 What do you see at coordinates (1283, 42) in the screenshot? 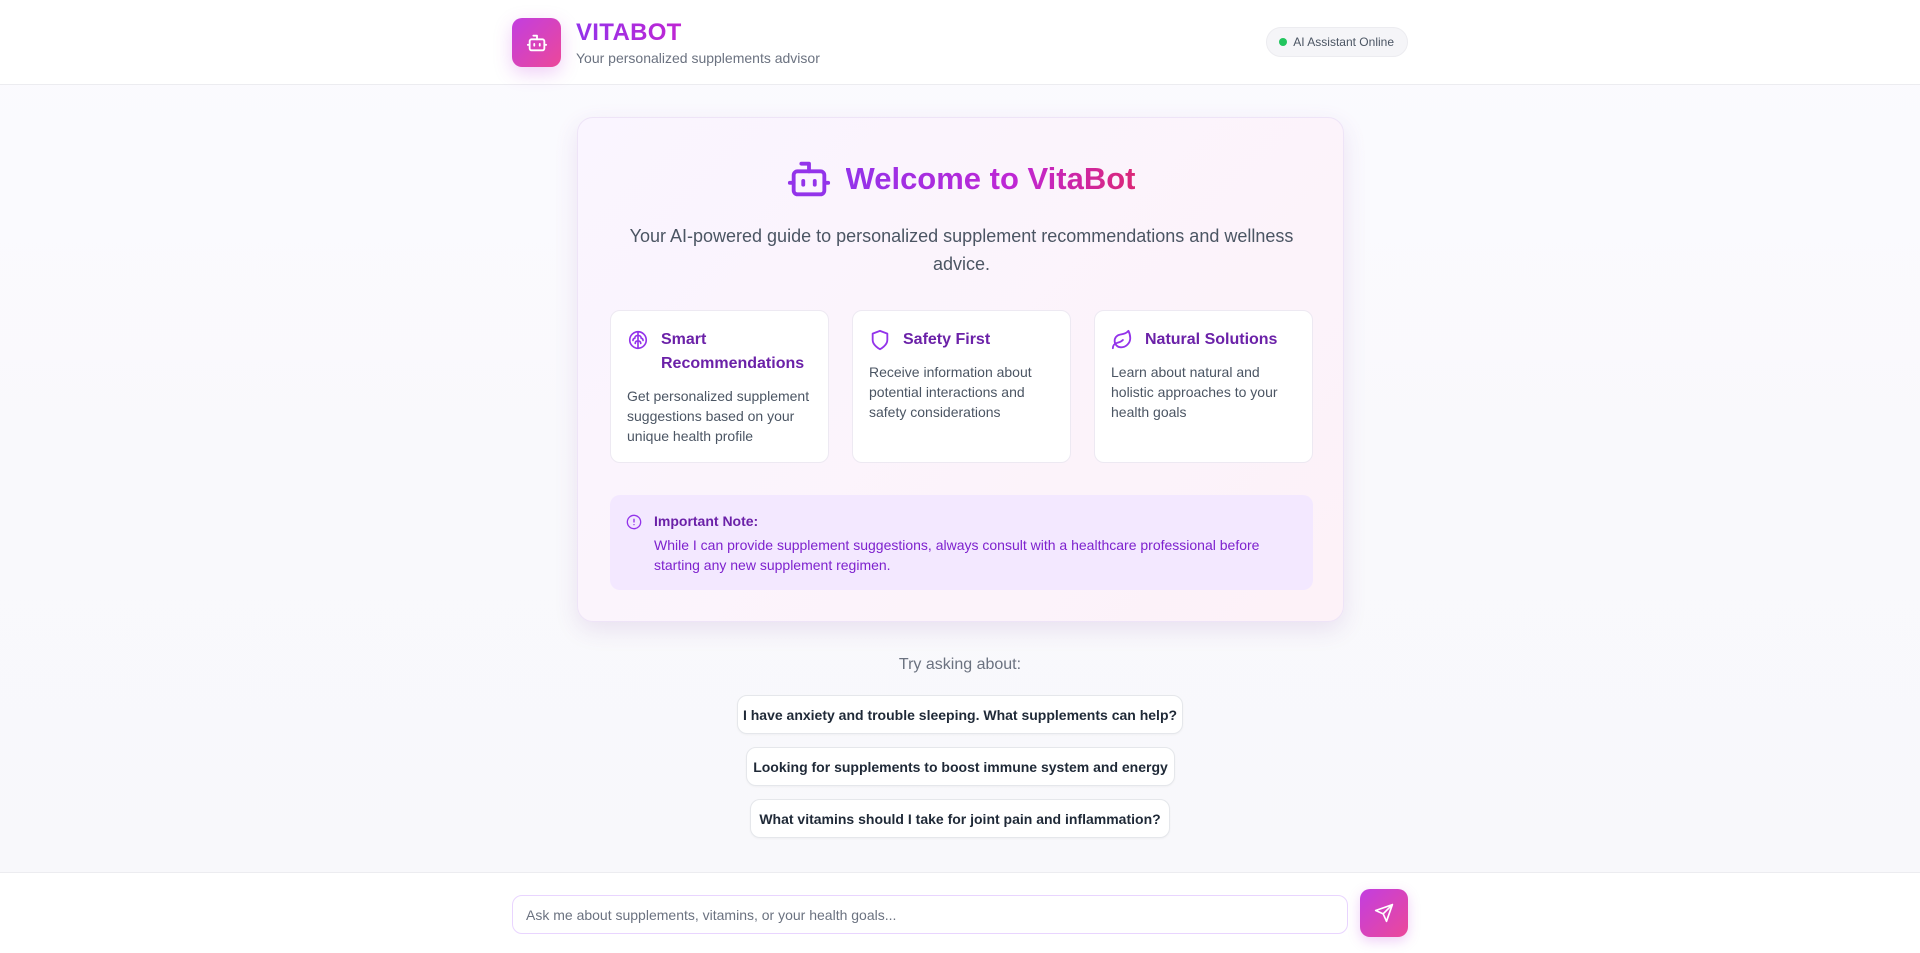
I see `online-indicator` at bounding box center [1283, 42].